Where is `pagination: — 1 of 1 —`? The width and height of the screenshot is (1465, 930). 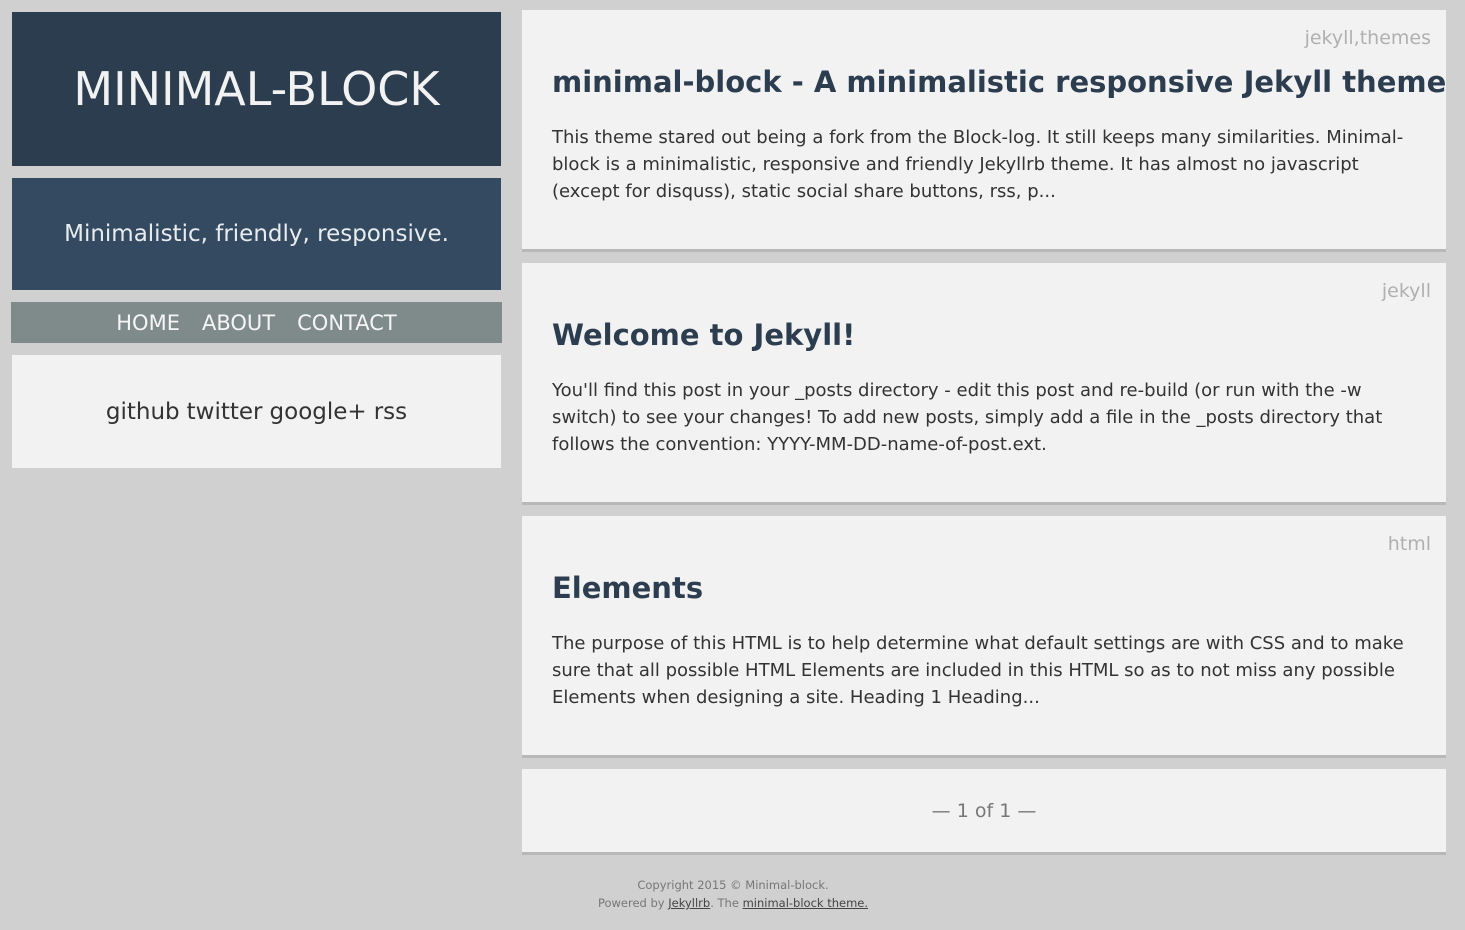
pagination: — 1 of 1 — is located at coordinates (984, 812).